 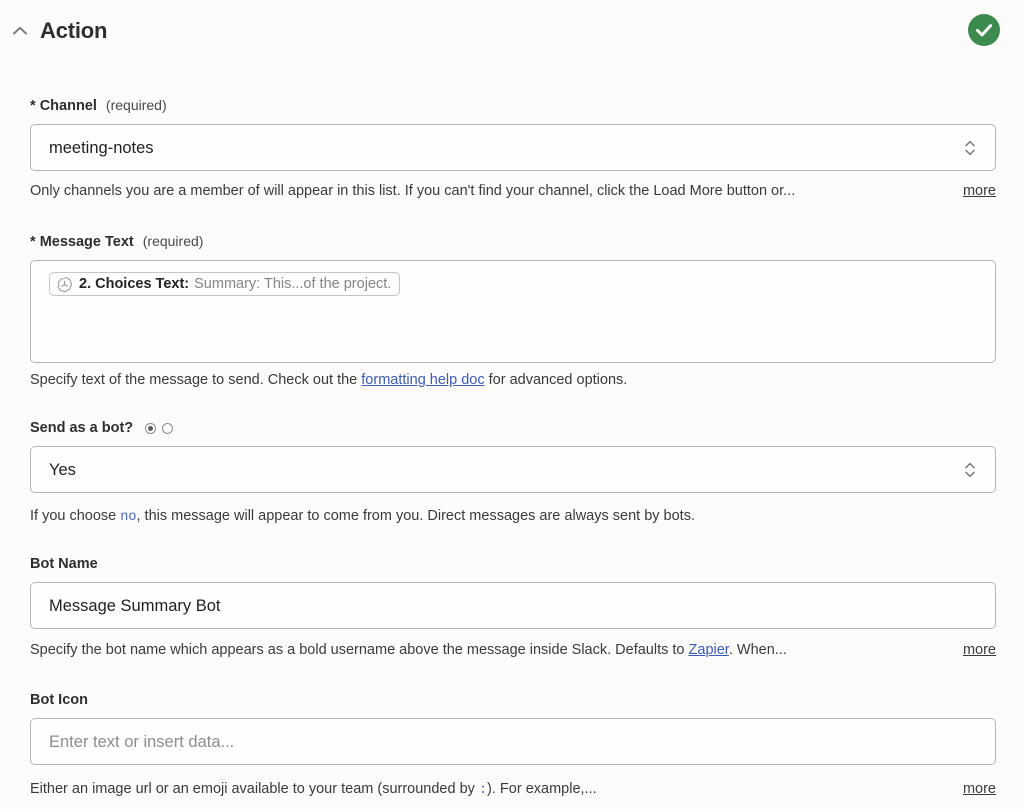 I want to click on bot-name-input-value: Message Summary Bot, so click(x=135, y=605).